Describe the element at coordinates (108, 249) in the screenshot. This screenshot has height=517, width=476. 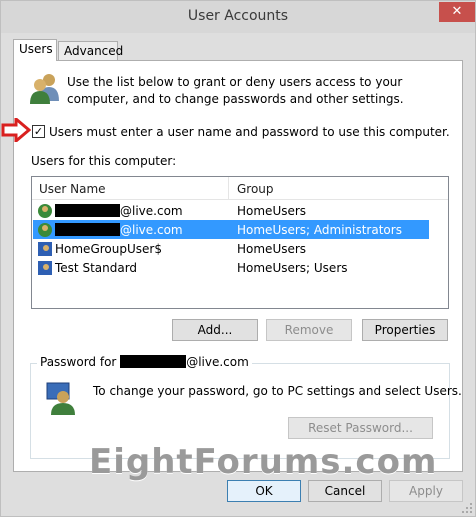
I see `user-name: HomeGroupUser$` at that location.